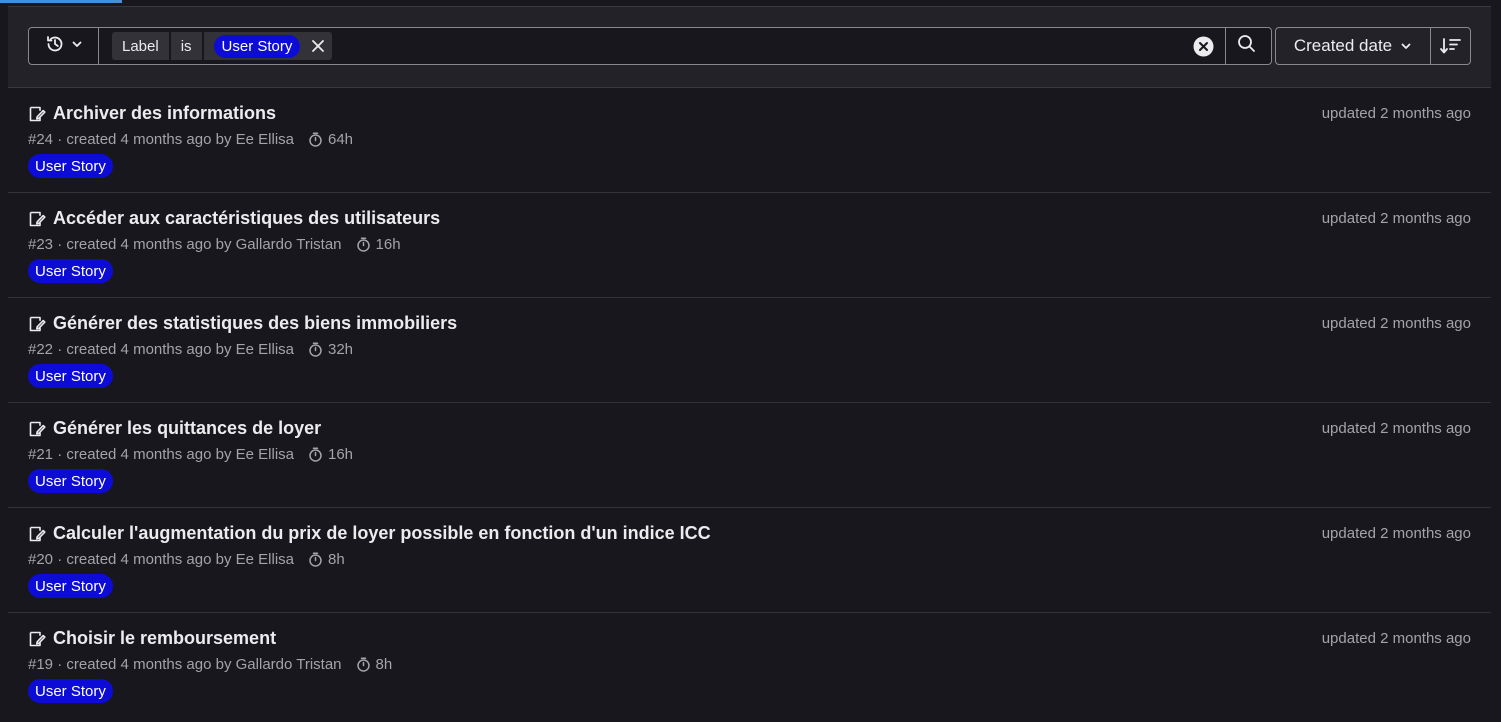 The width and height of the screenshot is (1501, 722). I want to click on issue-title-link: Générer les quittances de loyer, so click(187, 428).